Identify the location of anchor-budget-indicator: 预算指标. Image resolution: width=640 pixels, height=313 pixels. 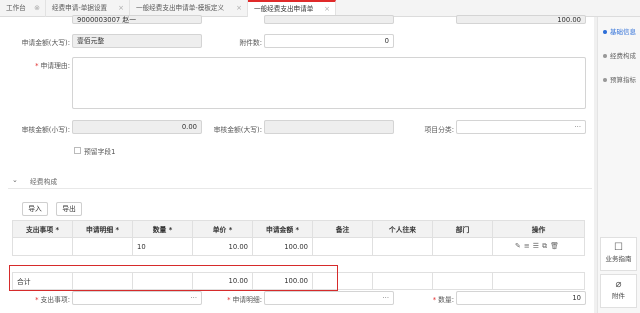
(619, 79).